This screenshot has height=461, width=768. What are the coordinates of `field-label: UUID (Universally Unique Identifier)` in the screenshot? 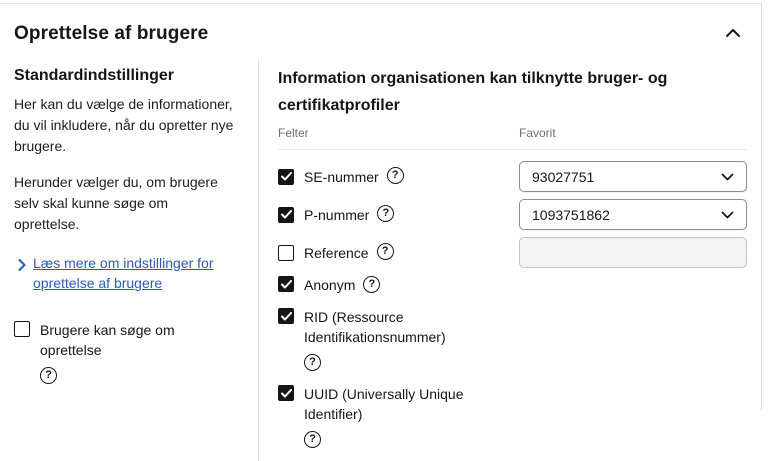 It's located at (384, 404).